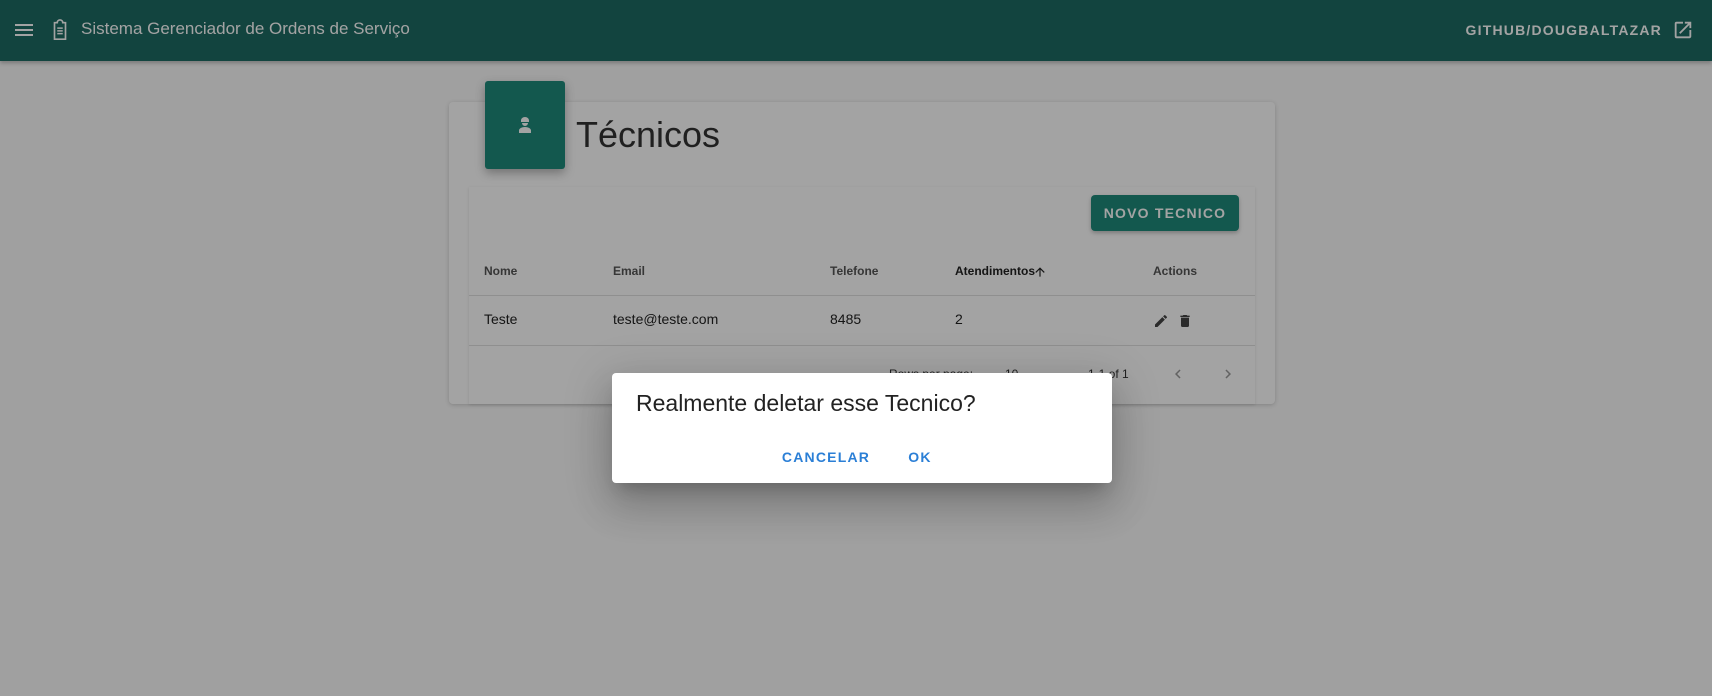  Describe the element at coordinates (826, 457) in the screenshot. I see `cancel-button: CANCELAR` at that location.